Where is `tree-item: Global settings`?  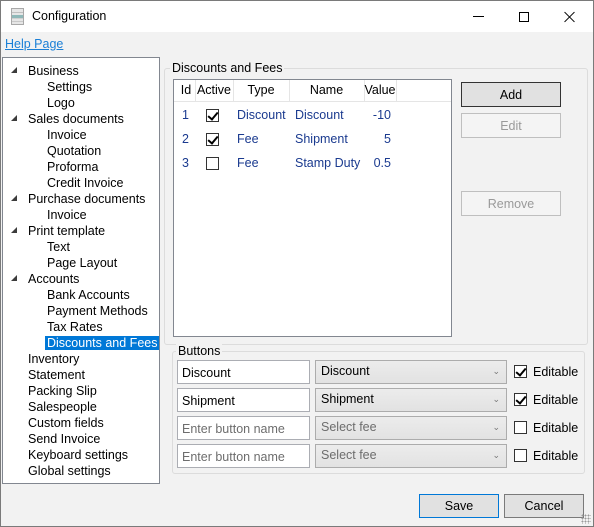 tree-item: Global settings is located at coordinates (69, 471).